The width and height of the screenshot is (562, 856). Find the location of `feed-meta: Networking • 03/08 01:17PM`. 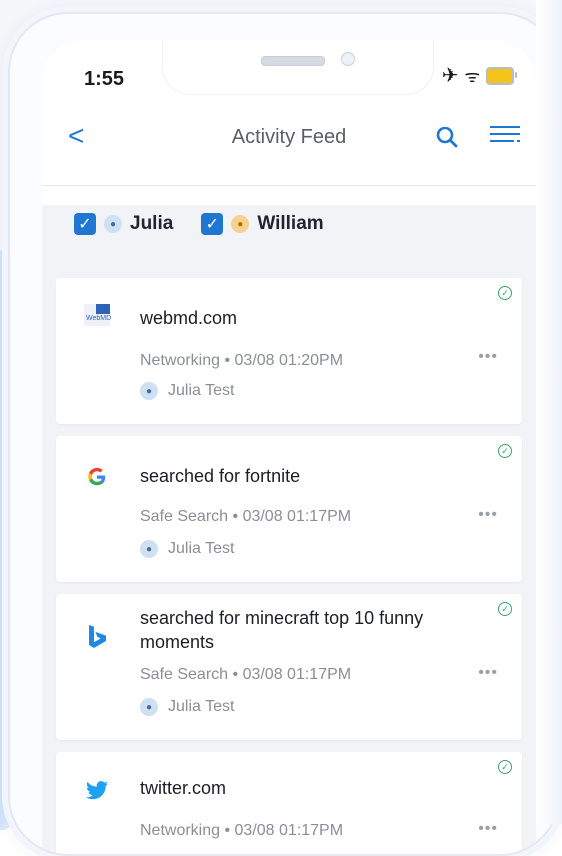

feed-meta: Networking • 03/08 01:17PM is located at coordinates (242, 830).